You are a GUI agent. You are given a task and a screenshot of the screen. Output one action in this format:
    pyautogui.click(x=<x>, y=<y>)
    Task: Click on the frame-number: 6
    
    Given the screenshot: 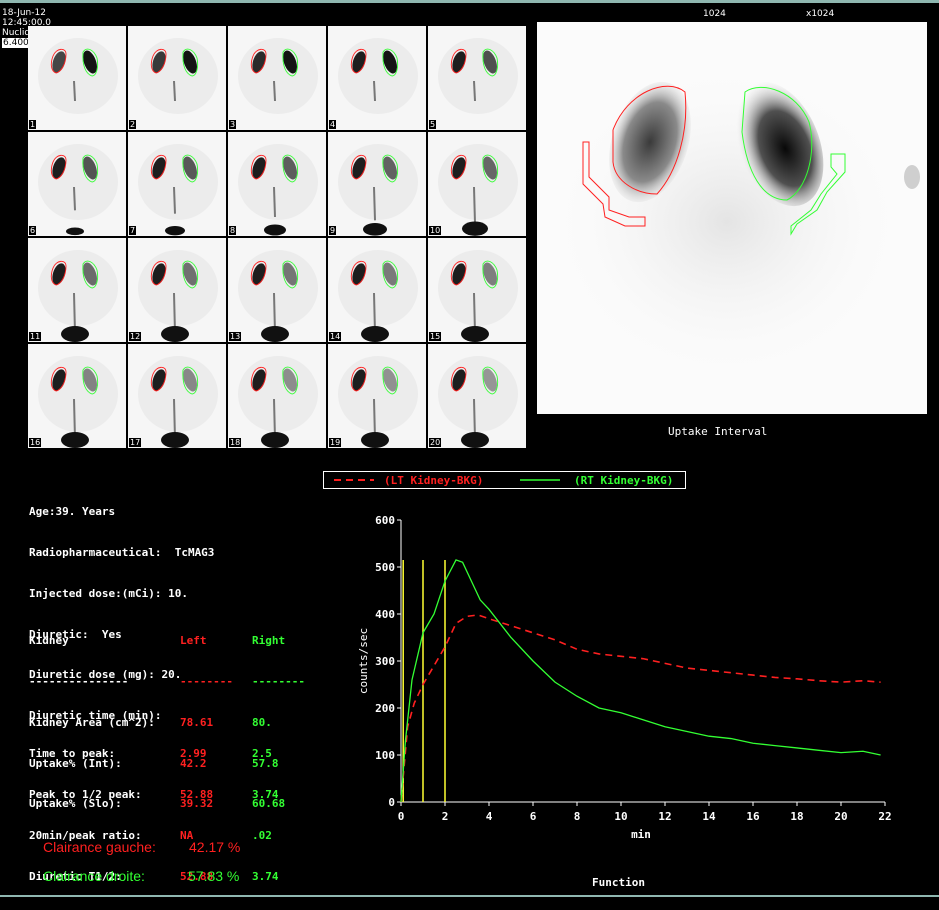 What is the action you would take?
    pyautogui.click(x=33, y=230)
    